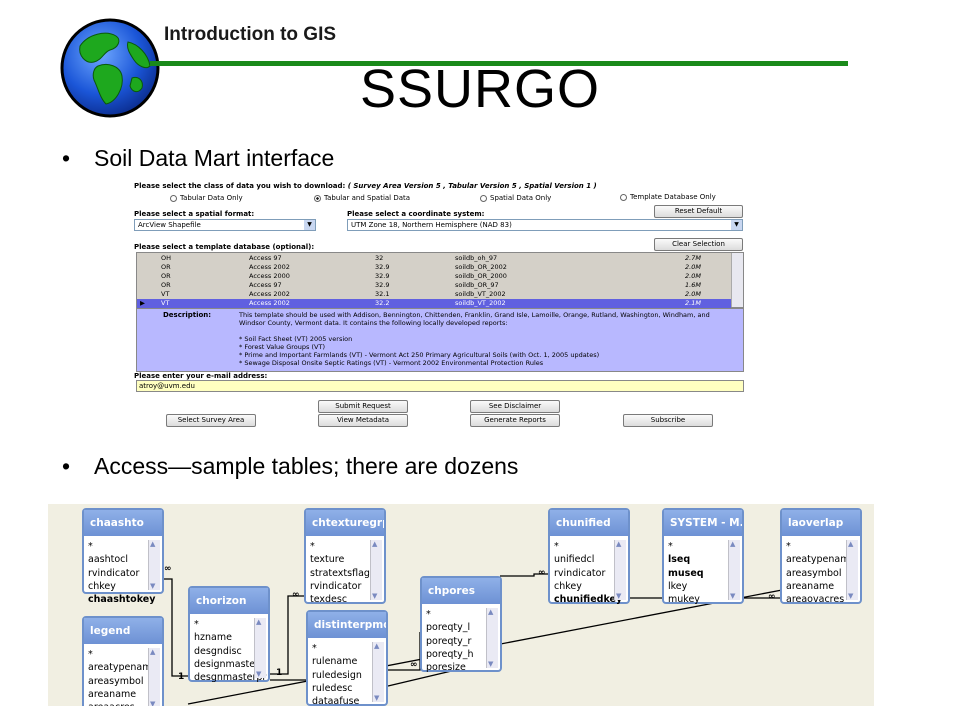 This screenshot has height=720, width=960. I want to click on see-disclaimer-button: See Disclaimer, so click(515, 406).